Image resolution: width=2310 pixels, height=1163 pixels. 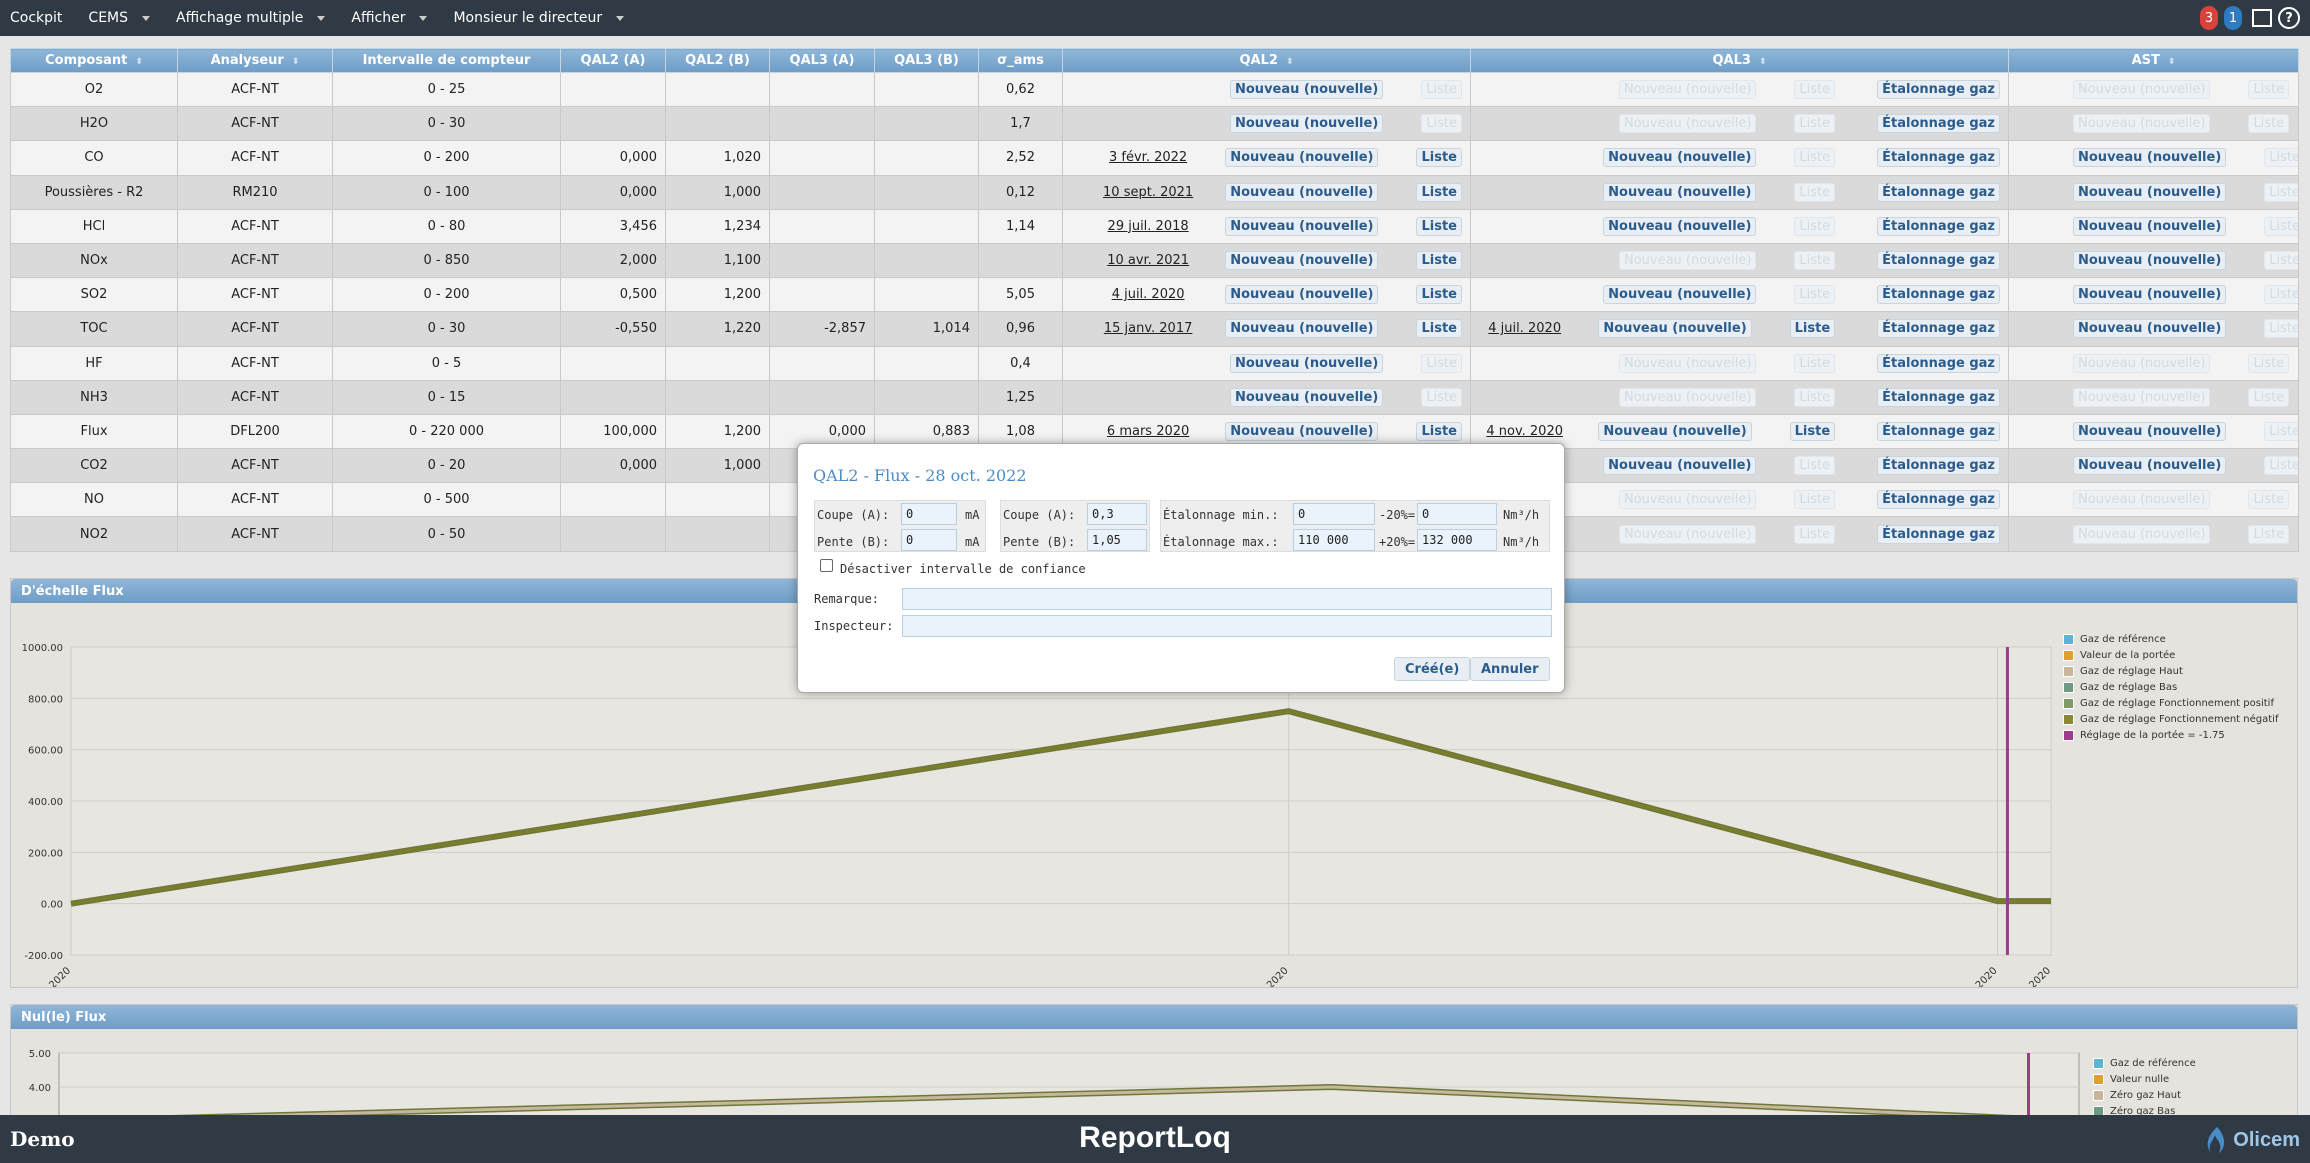 I want to click on remark-input, so click(x=1227, y=599).